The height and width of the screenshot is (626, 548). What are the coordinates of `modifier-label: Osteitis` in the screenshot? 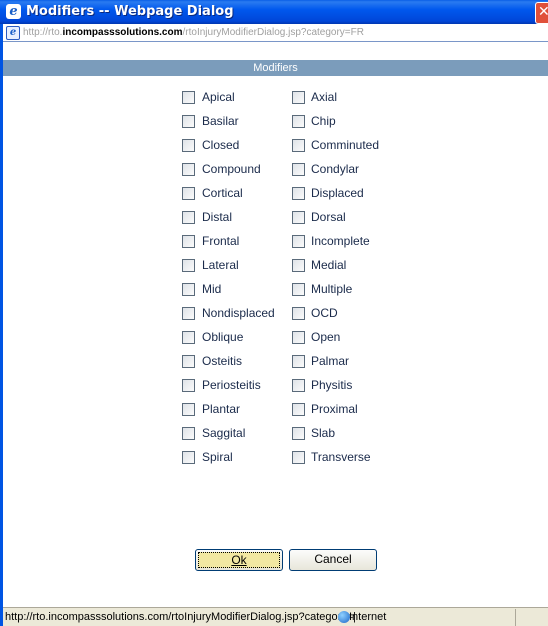 It's located at (222, 361).